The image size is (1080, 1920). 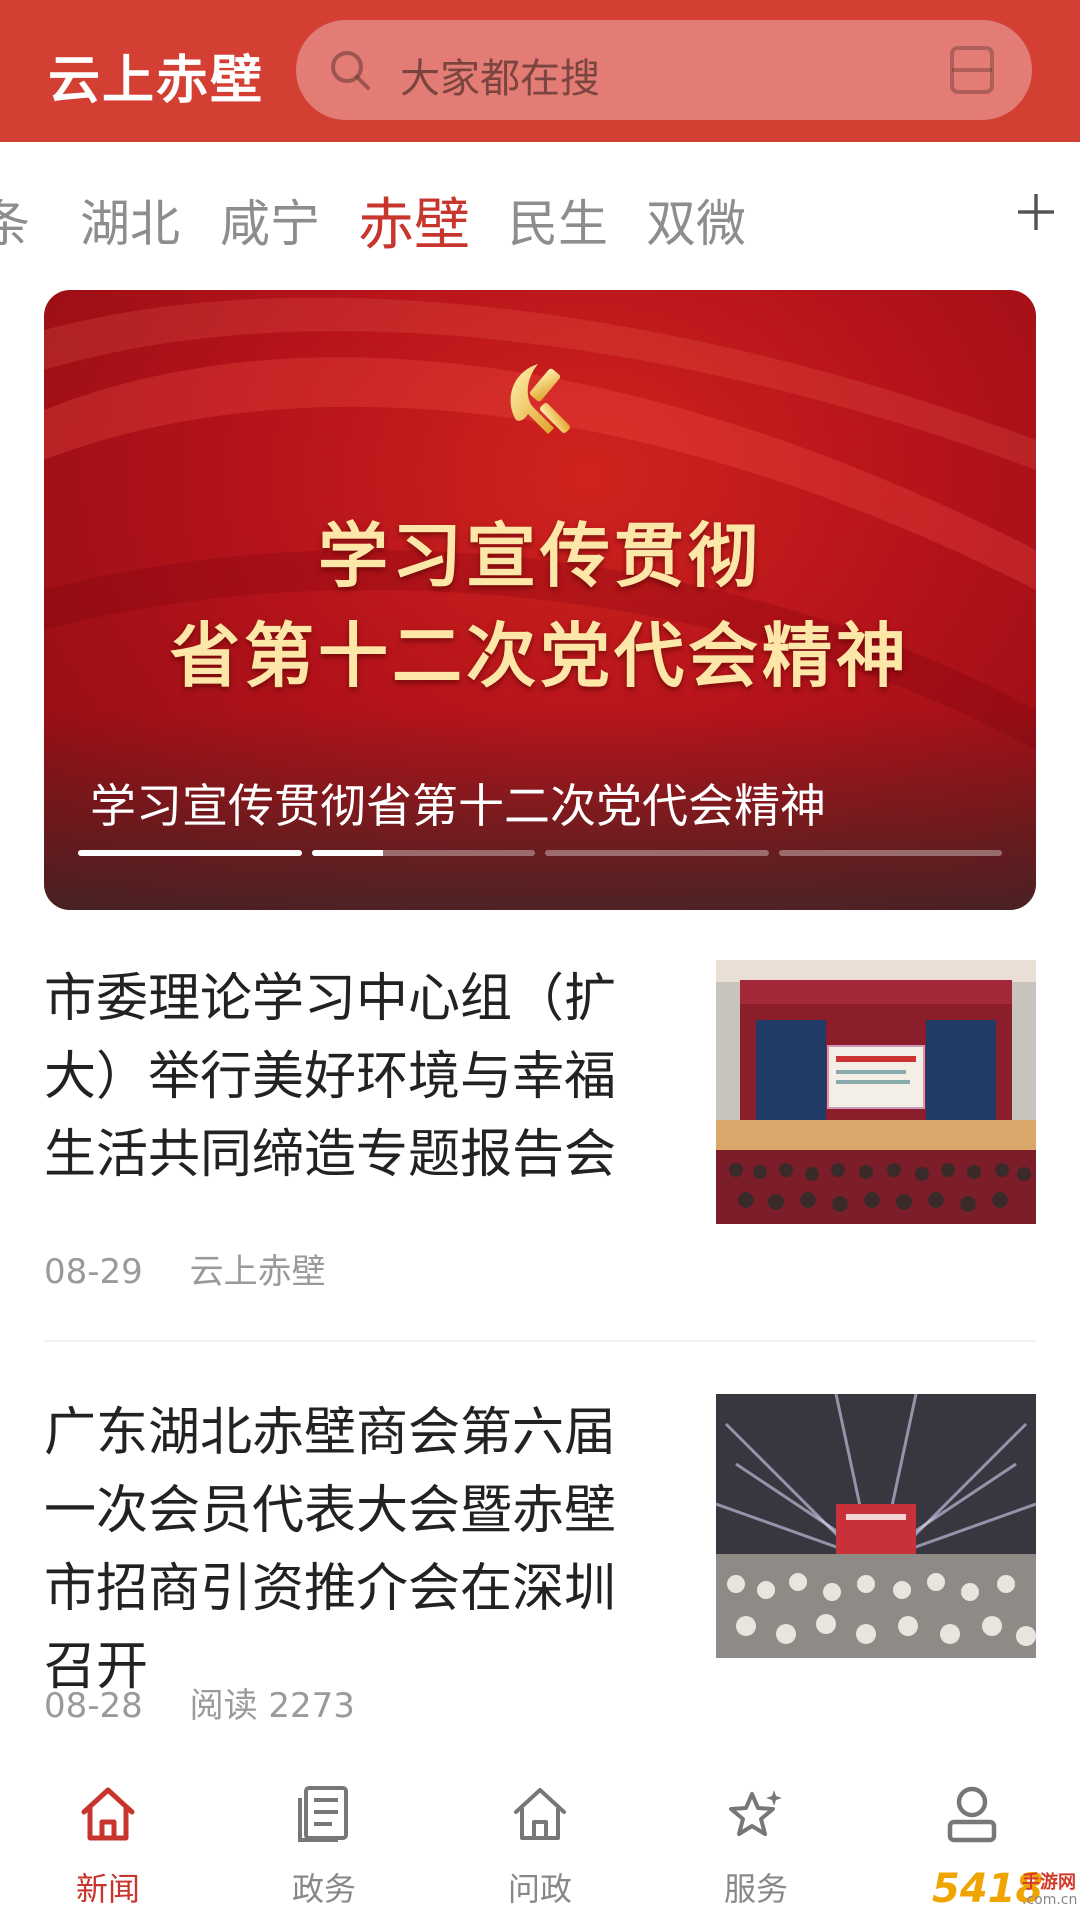 I want to click on bottom-navigation: 新闻 政务 问政 服务, so click(x=540, y=1840).